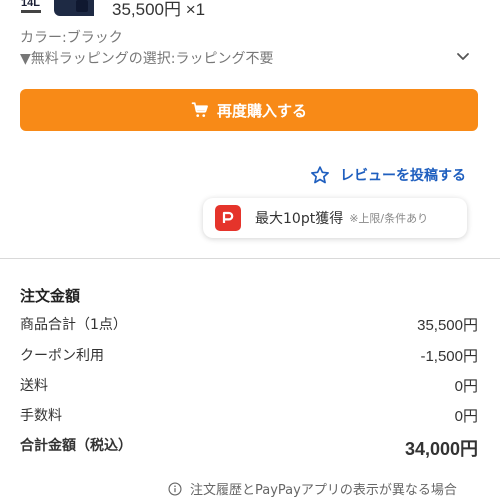 The width and height of the screenshot is (500, 500). What do you see at coordinates (250, 258) in the screenshot?
I see `section-divider` at bounding box center [250, 258].